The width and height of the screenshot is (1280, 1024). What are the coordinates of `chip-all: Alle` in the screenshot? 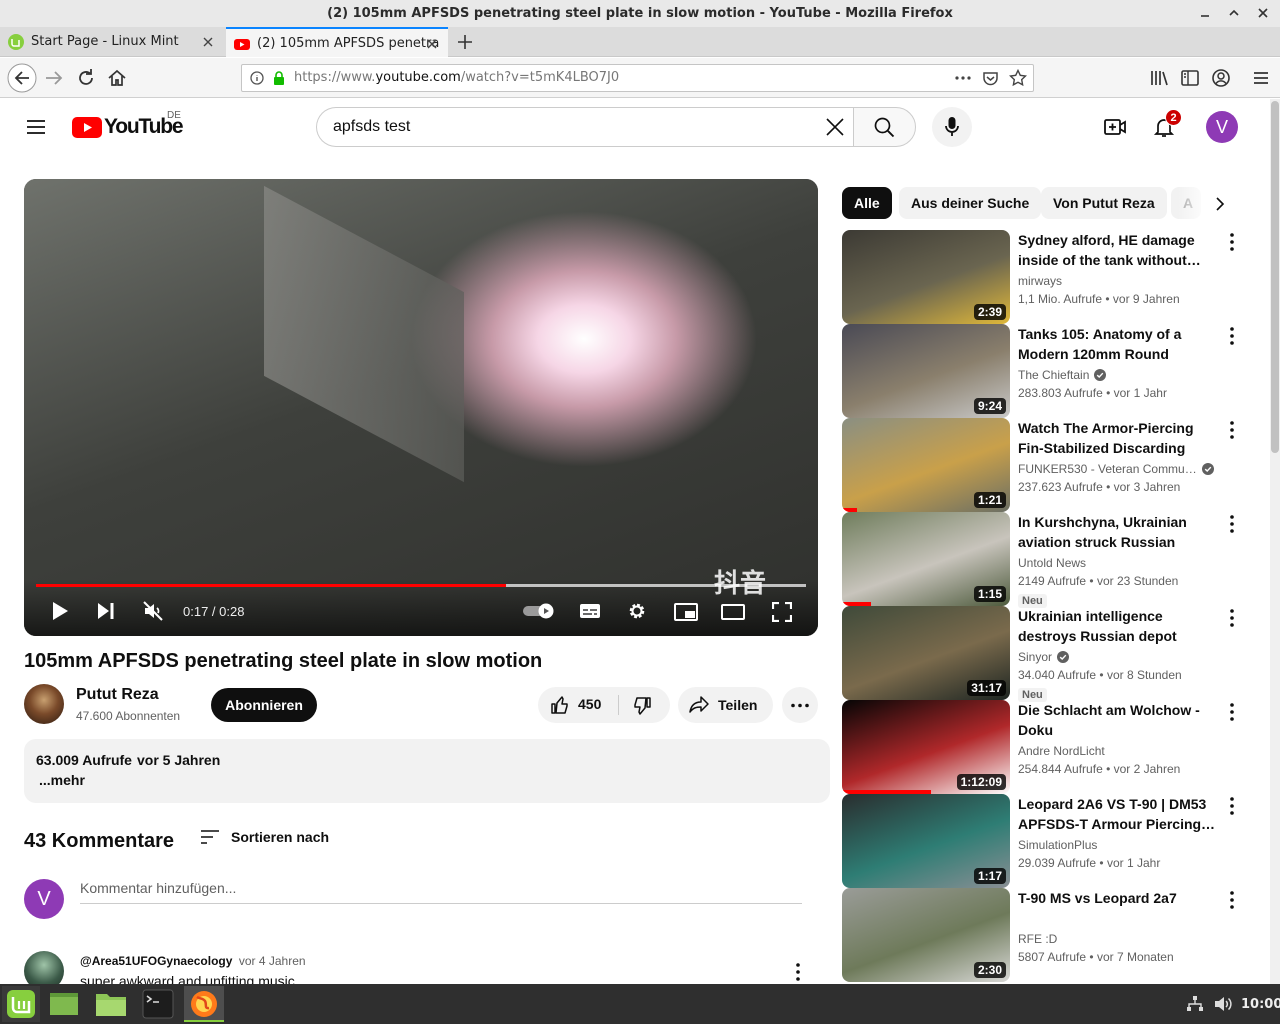 It's located at (867, 203).